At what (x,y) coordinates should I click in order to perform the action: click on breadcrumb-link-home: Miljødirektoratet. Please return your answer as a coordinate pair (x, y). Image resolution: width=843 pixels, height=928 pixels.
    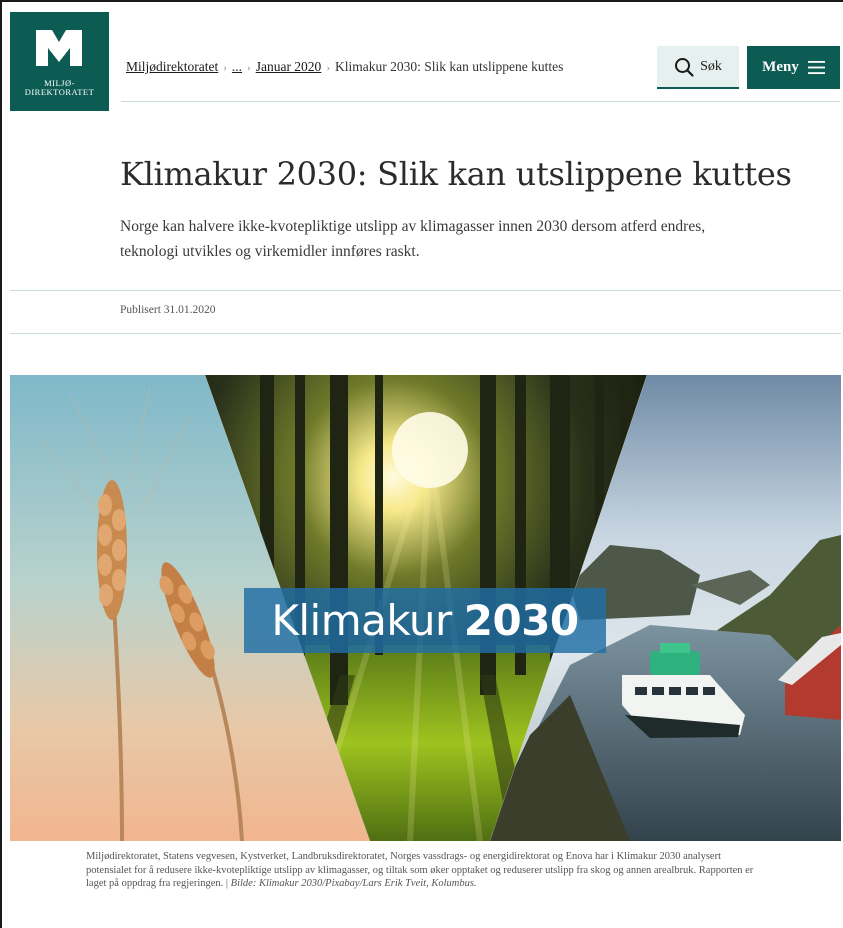
    Looking at the image, I should click on (172, 66).